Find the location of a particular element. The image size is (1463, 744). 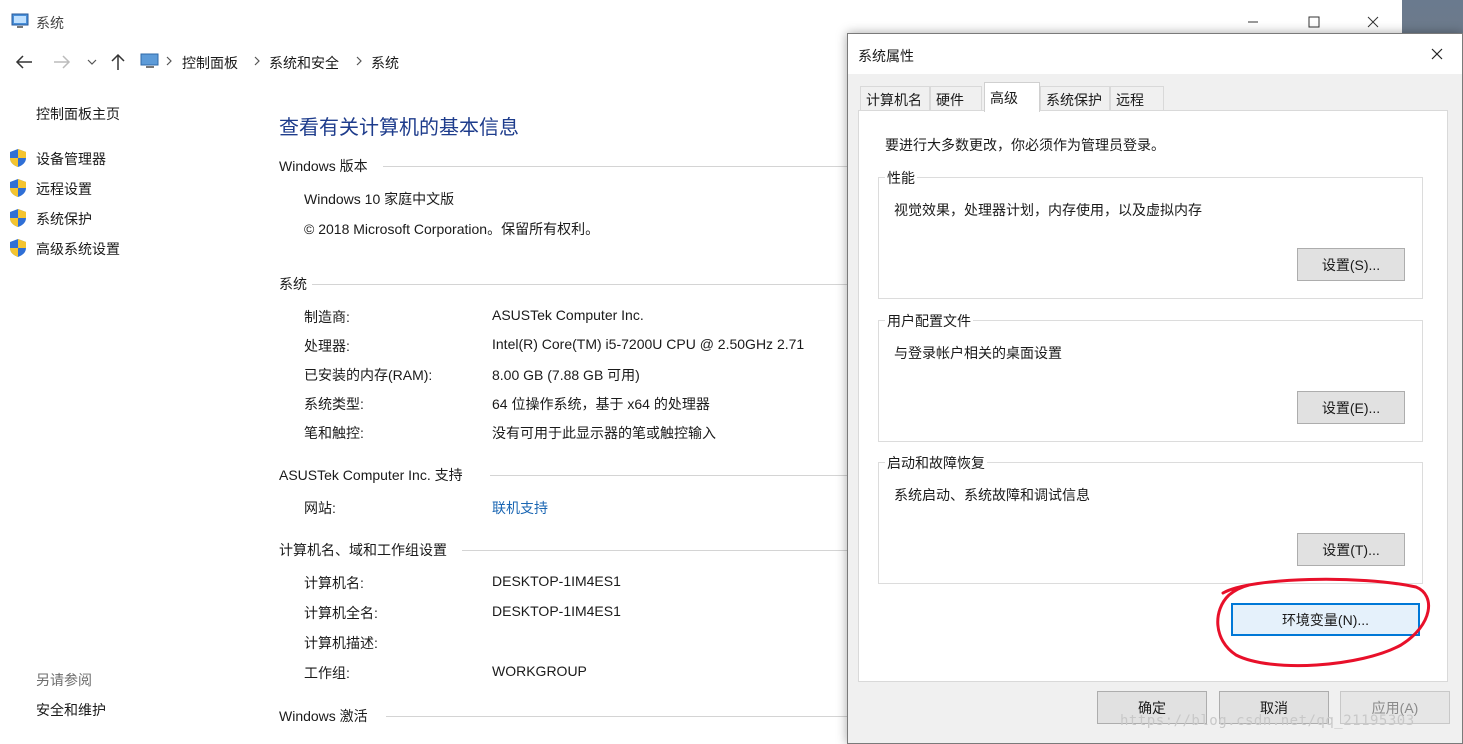

pen-touch-value: 没有可用于此显示器的笔或触控输入 is located at coordinates (604, 433).